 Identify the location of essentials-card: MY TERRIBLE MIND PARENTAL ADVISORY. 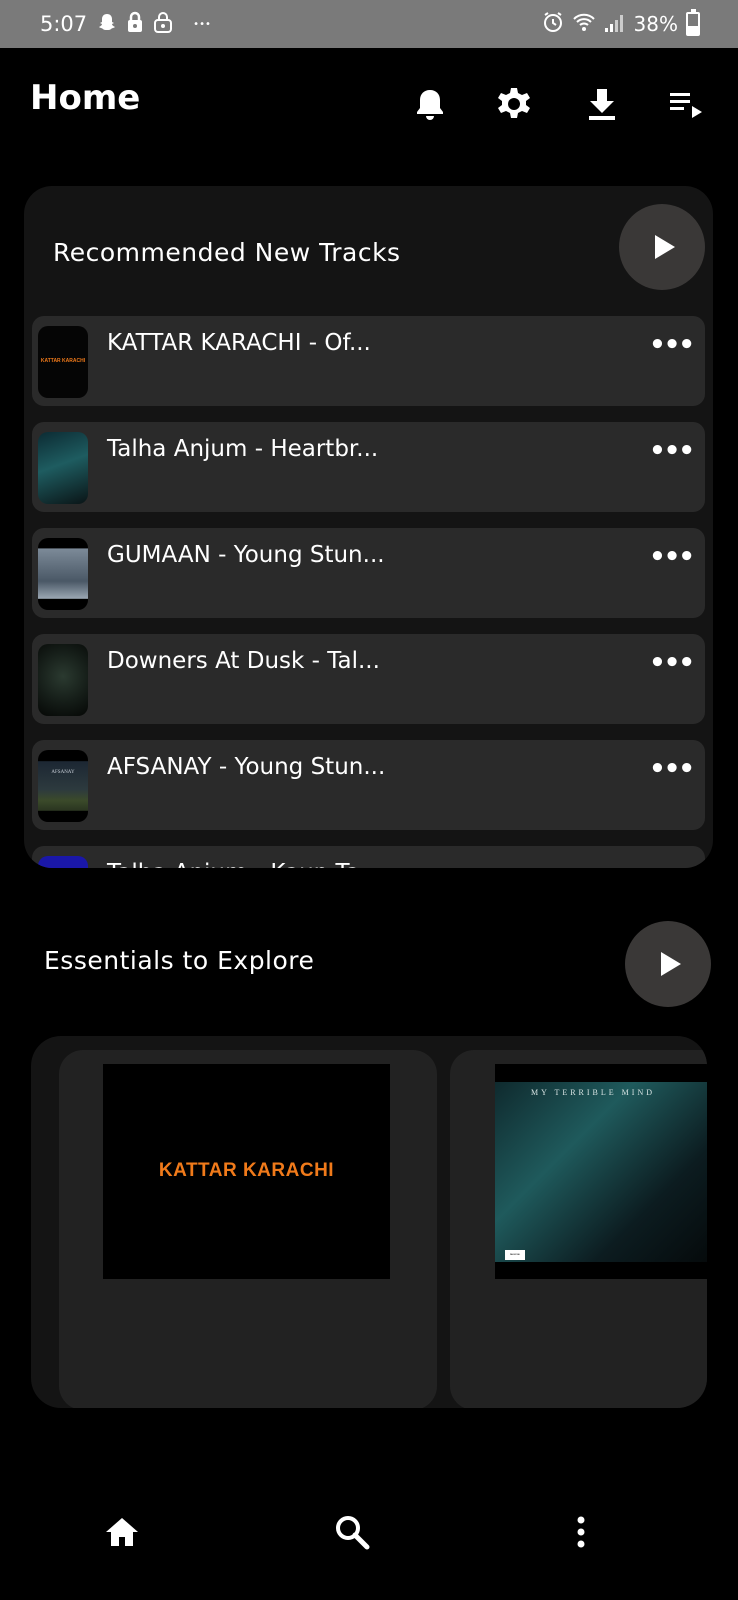
(578, 1229).